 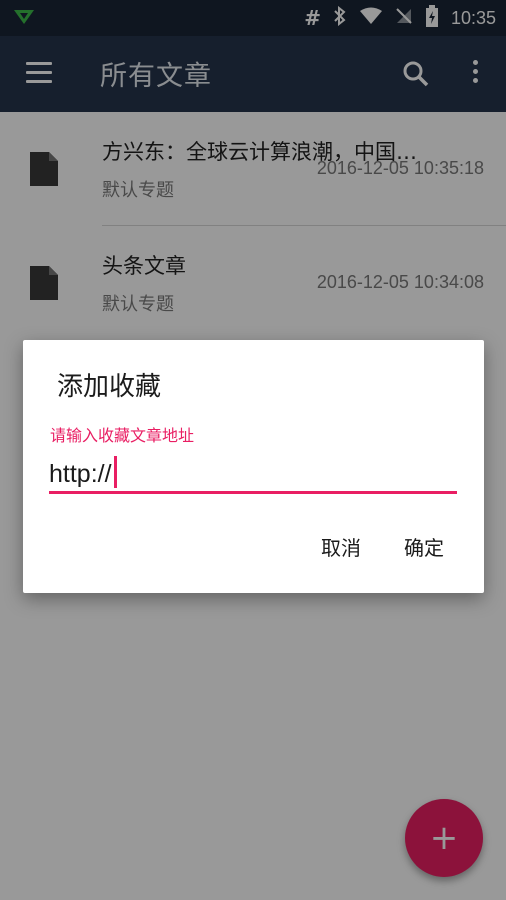 What do you see at coordinates (122, 435) in the screenshot?
I see `url-field-label: 请输入收藏文章地址` at bounding box center [122, 435].